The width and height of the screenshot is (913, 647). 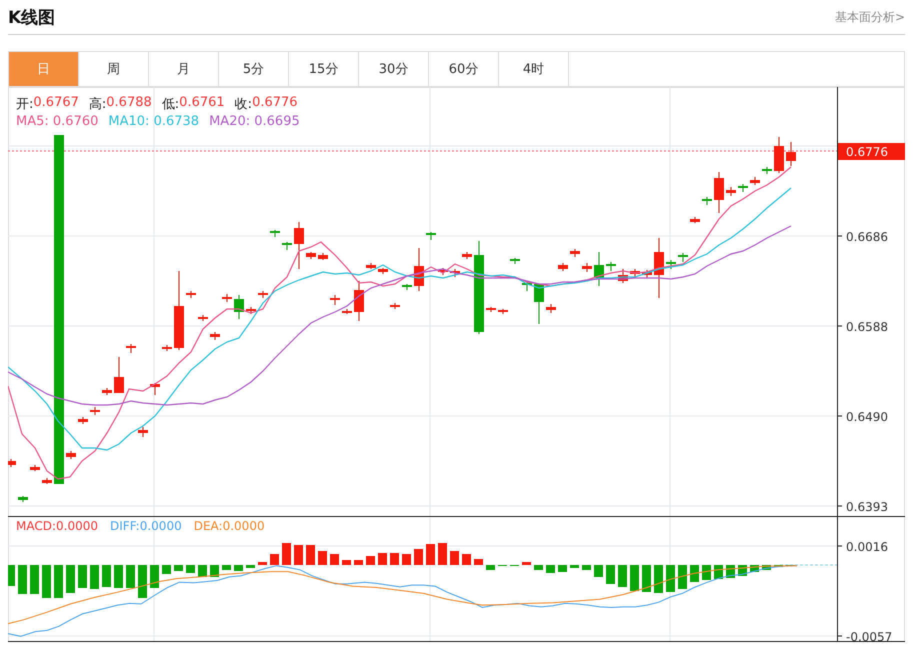 I want to click on macd-legend-item: MACD:0.0000, so click(x=57, y=526).